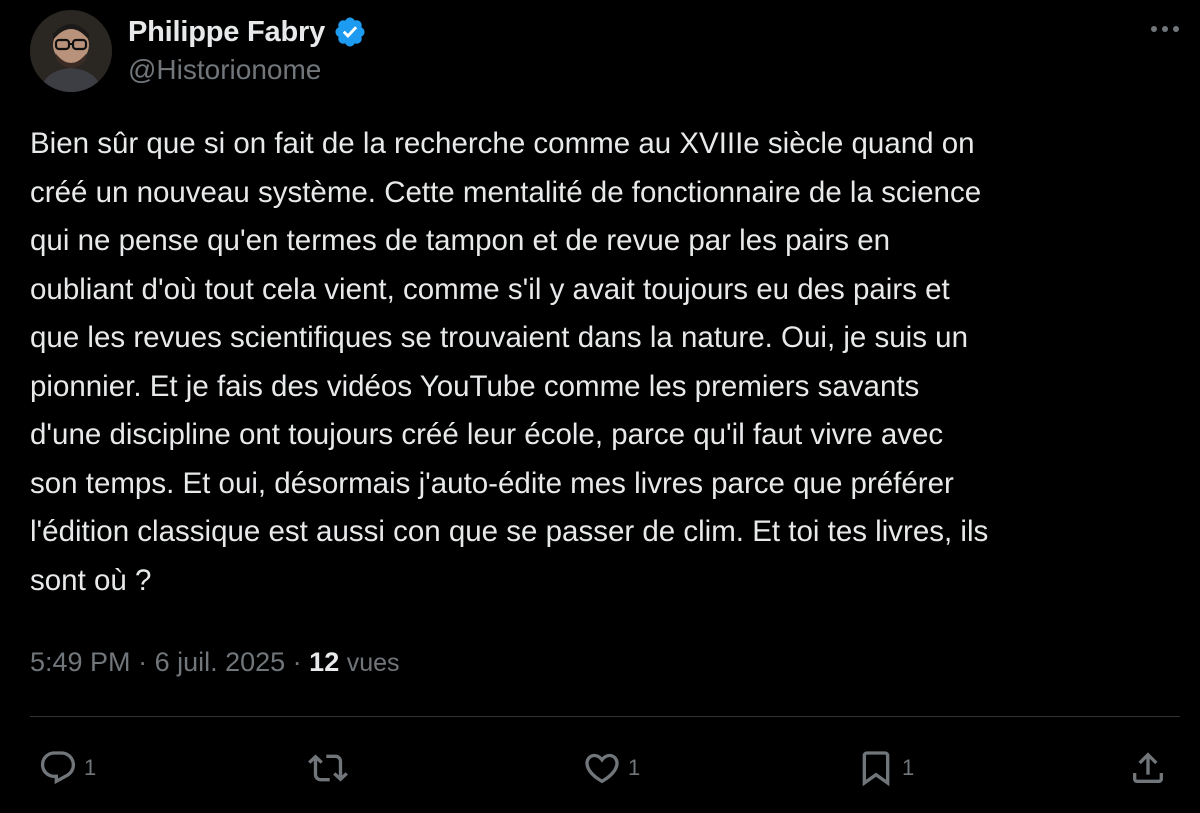  I want to click on views-count: 12, so click(324, 662).